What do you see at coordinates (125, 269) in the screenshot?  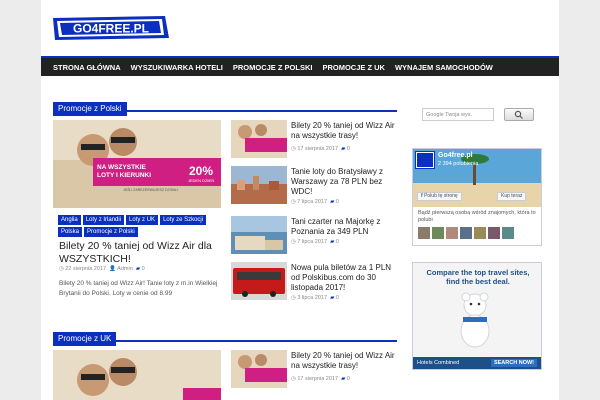 I see `post-author: Admin` at bounding box center [125, 269].